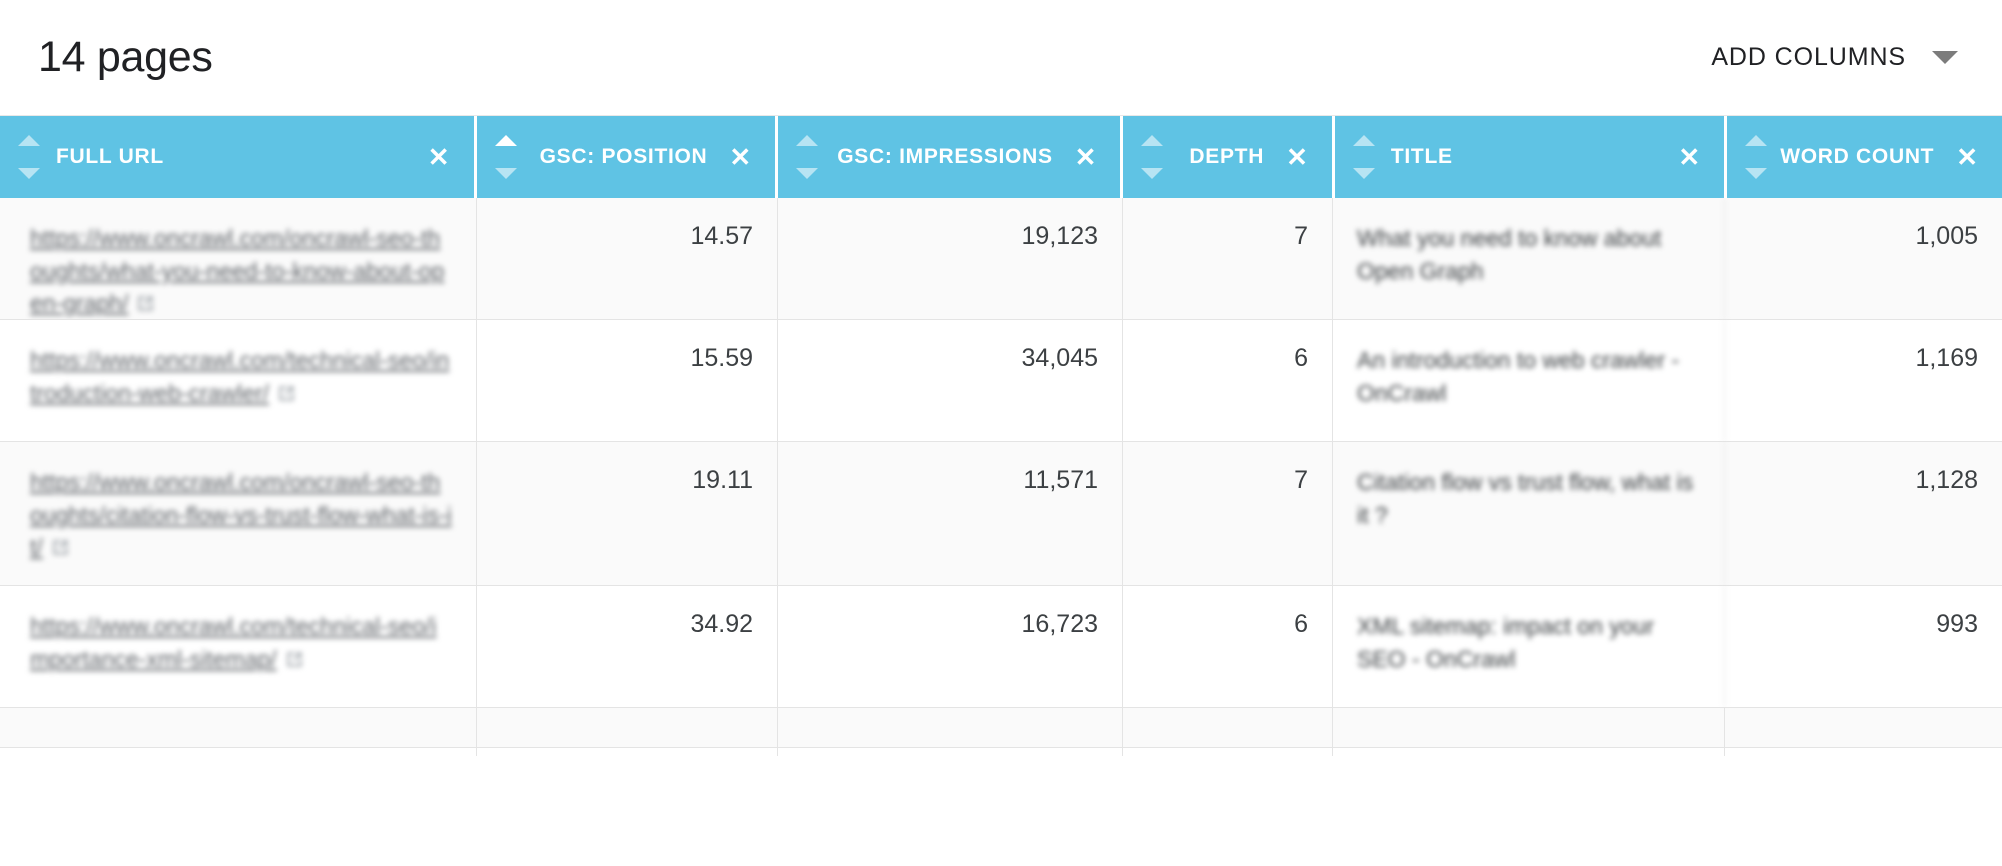 The image size is (2002, 866). What do you see at coordinates (950, 646) in the screenshot?
I see `cell-gsc-impressions: 16,723` at bounding box center [950, 646].